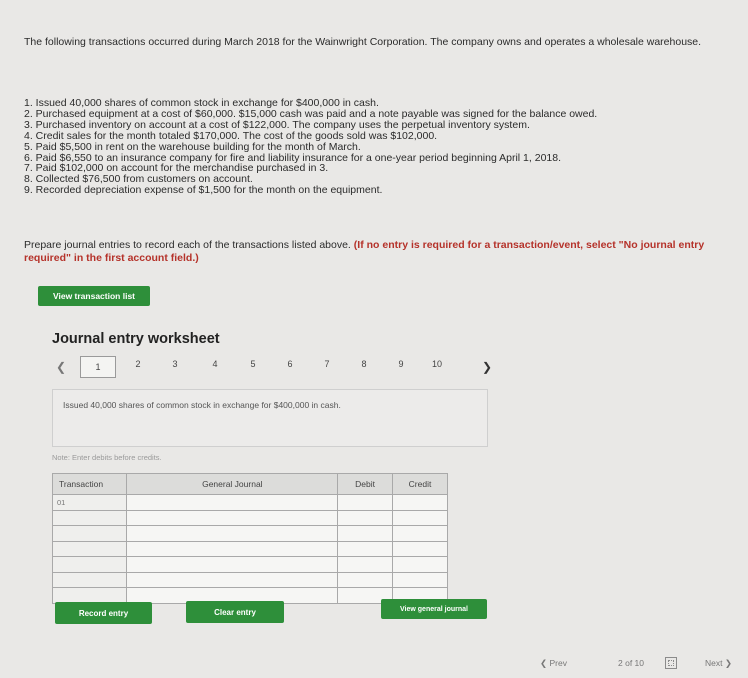 This screenshot has width=748, height=678. I want to click on view-general-journal-button: View general journal, so click(434, 609).